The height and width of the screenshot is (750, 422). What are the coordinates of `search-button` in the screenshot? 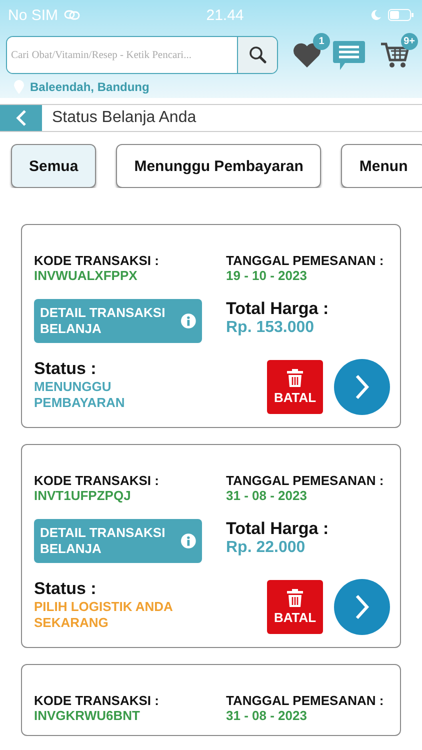 It's located at (257, 55).